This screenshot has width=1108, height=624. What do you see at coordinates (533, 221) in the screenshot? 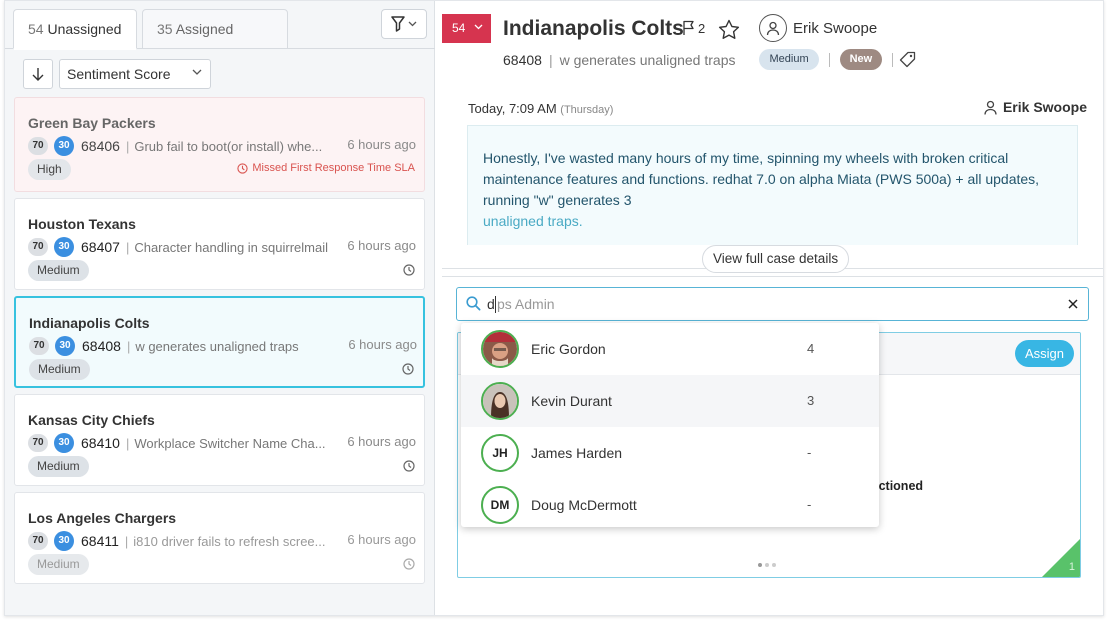
I see `message-text-continued: unaligned traps.` at bounding box center [533, 221].